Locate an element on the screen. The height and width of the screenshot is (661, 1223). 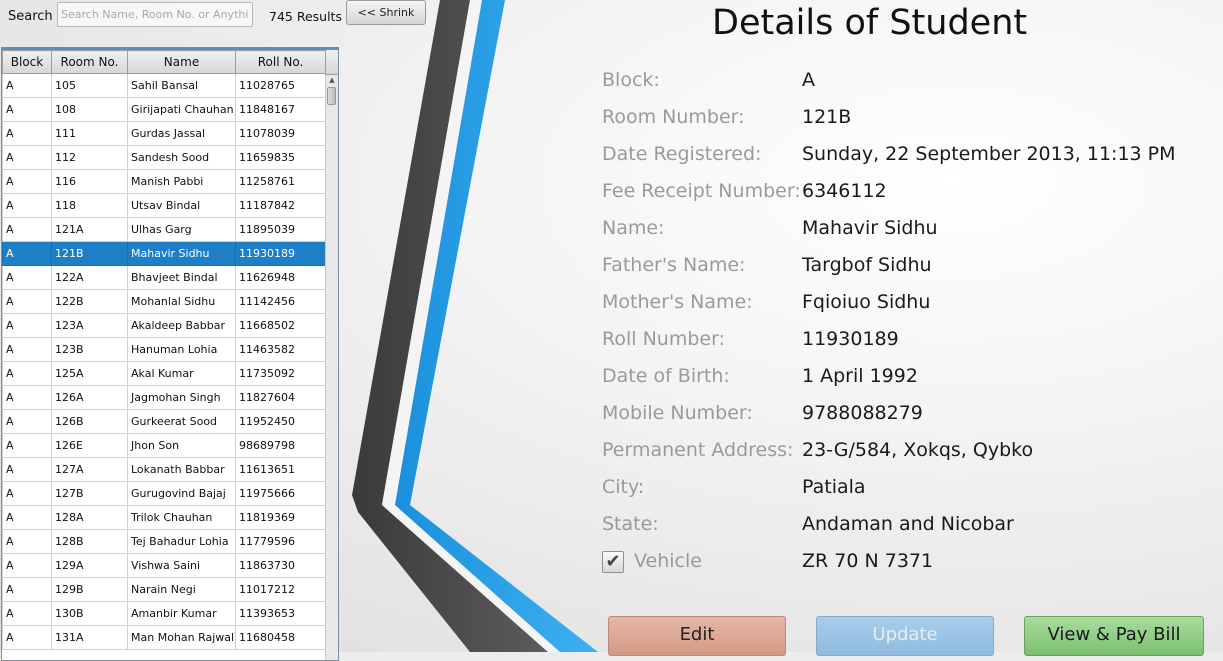
scroll-up-icon: ▲ is located at coordinates (332, 80).